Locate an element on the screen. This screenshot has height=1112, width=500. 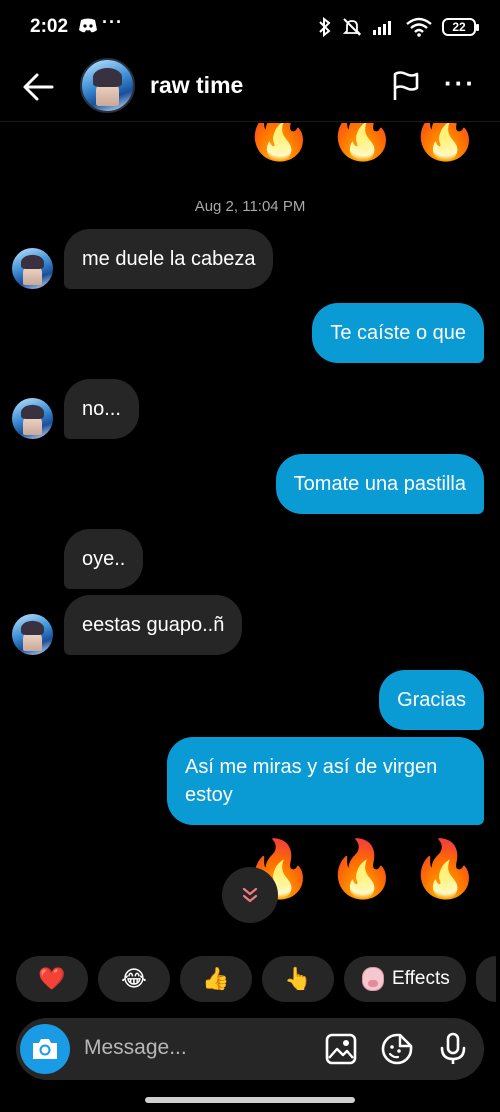
reaction-laugh-button: 😂 is located at coordinates (134, 979).